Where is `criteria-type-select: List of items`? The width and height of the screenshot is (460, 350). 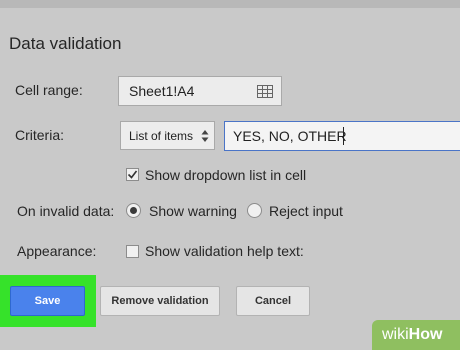 criteria-type-select: List of items is located at coordinates (167, 135).